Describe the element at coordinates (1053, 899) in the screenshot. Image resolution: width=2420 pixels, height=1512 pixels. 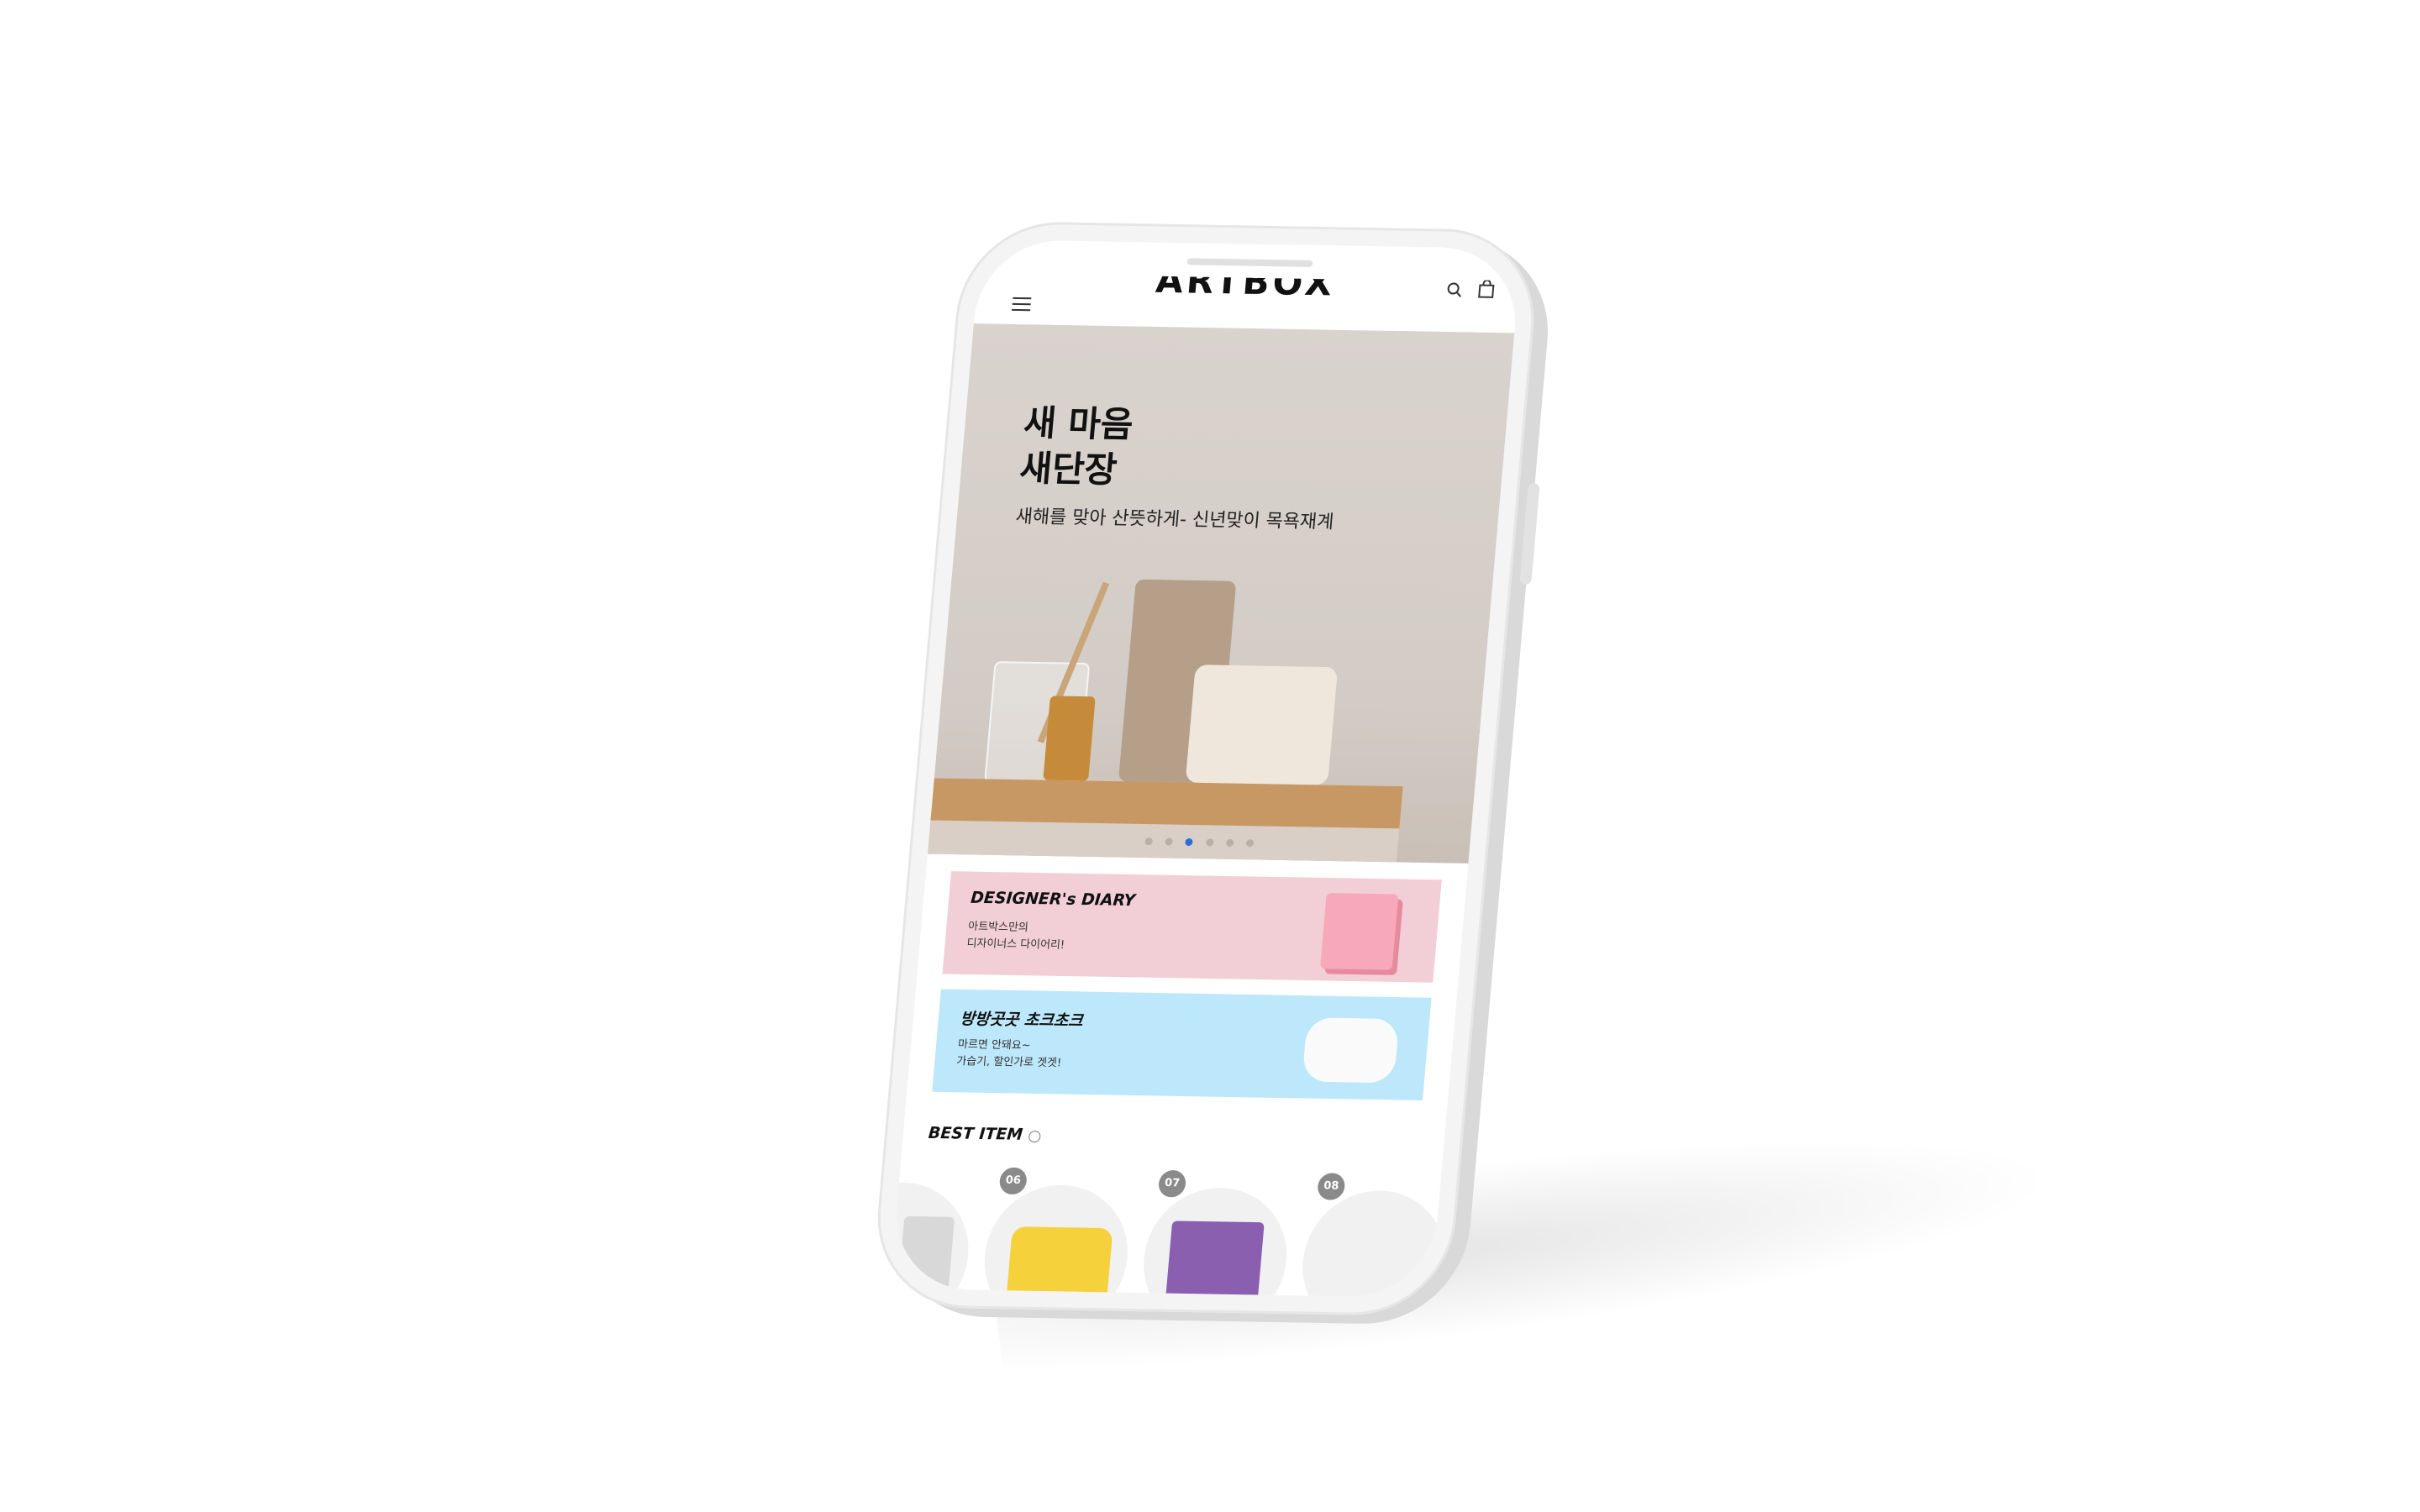
I see `banner-title: DESIGNER's DIARY` at that location.